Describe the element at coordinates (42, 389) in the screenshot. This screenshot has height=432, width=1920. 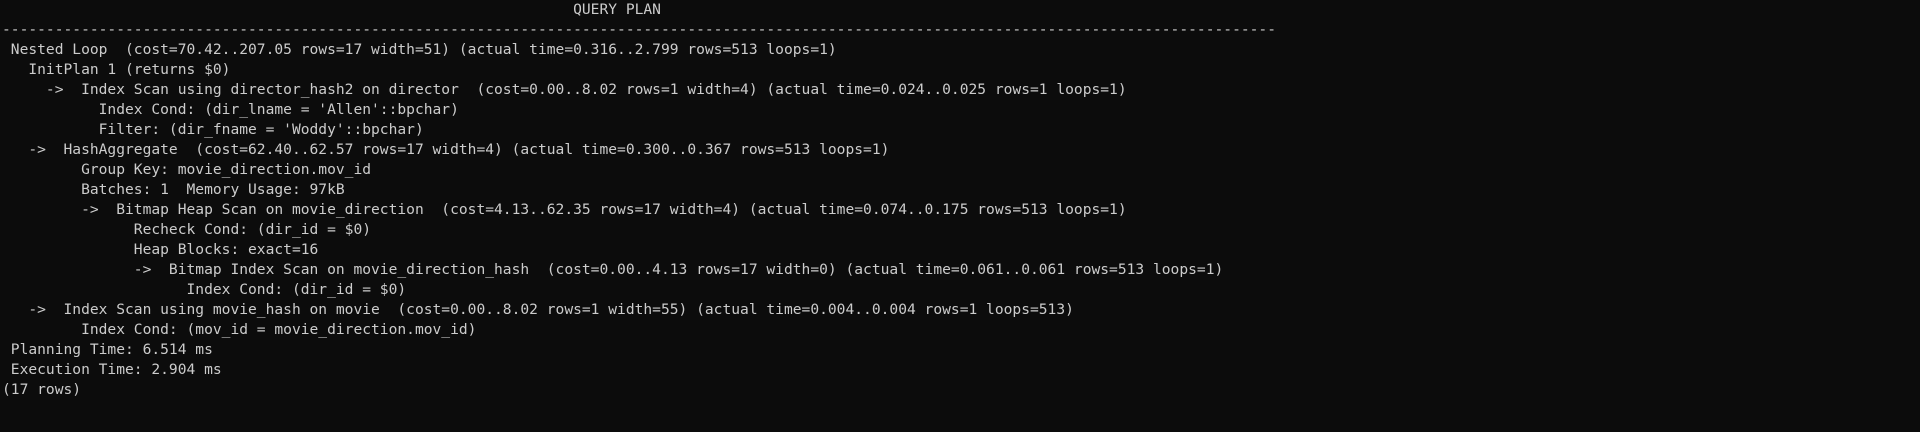
I see `row-count: (17 rows)` at that location.